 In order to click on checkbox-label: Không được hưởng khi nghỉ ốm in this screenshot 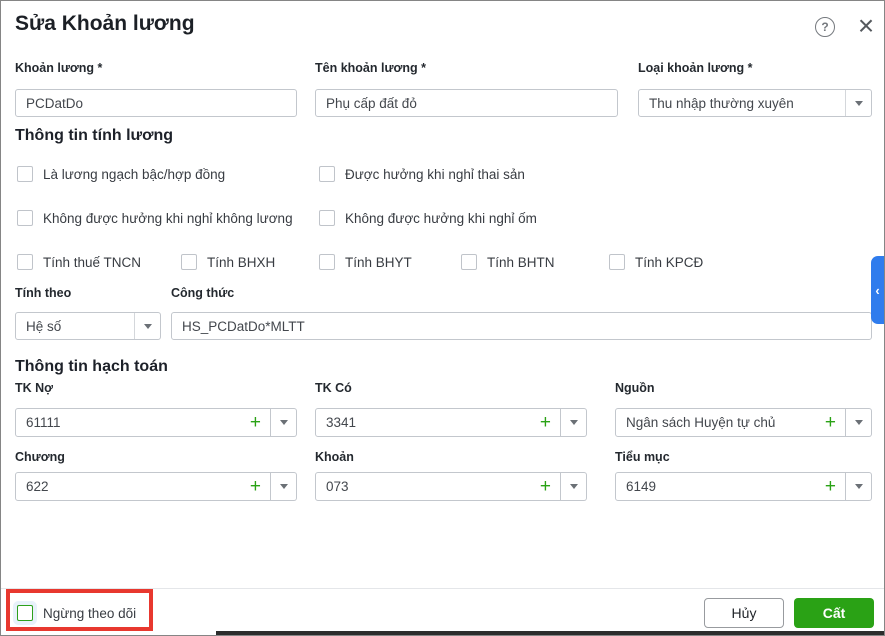, I will do `click(441, 218)`.